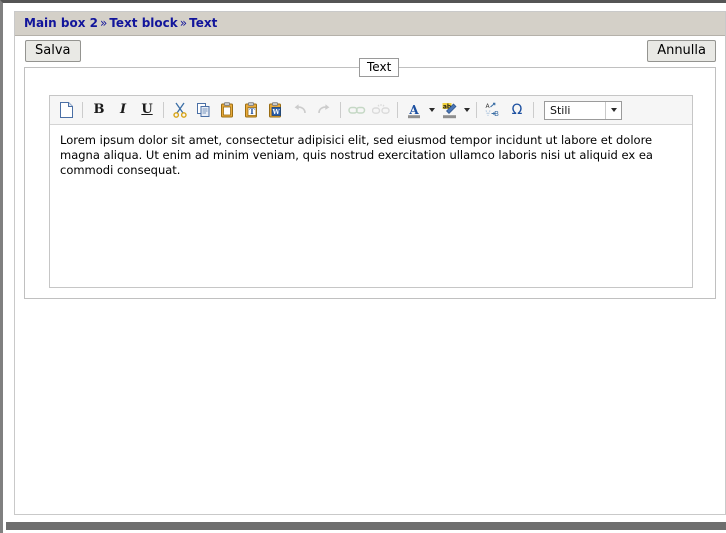  I want to click on styles-select-value: Stili, so click(560, 110).